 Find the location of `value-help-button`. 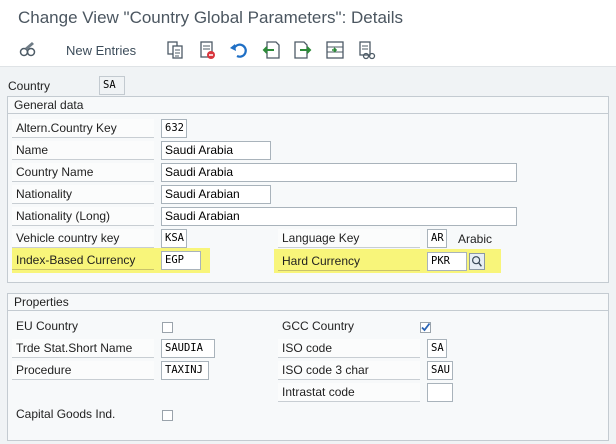

value-help-button is located at coordinates (477, 261).